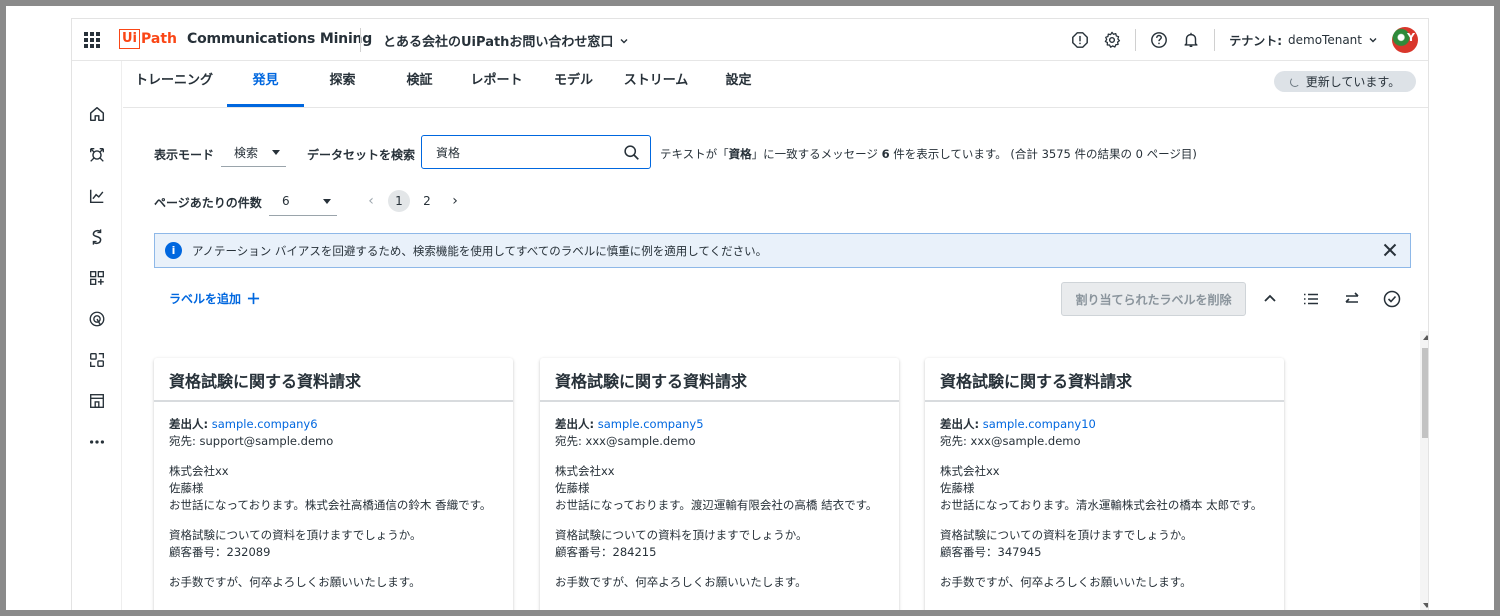 This screenshot has width=1500, height=616. What do you see at coordinates (97, 114) in the screenshot?
I see `home-icon` at bounding box center [97, 114].